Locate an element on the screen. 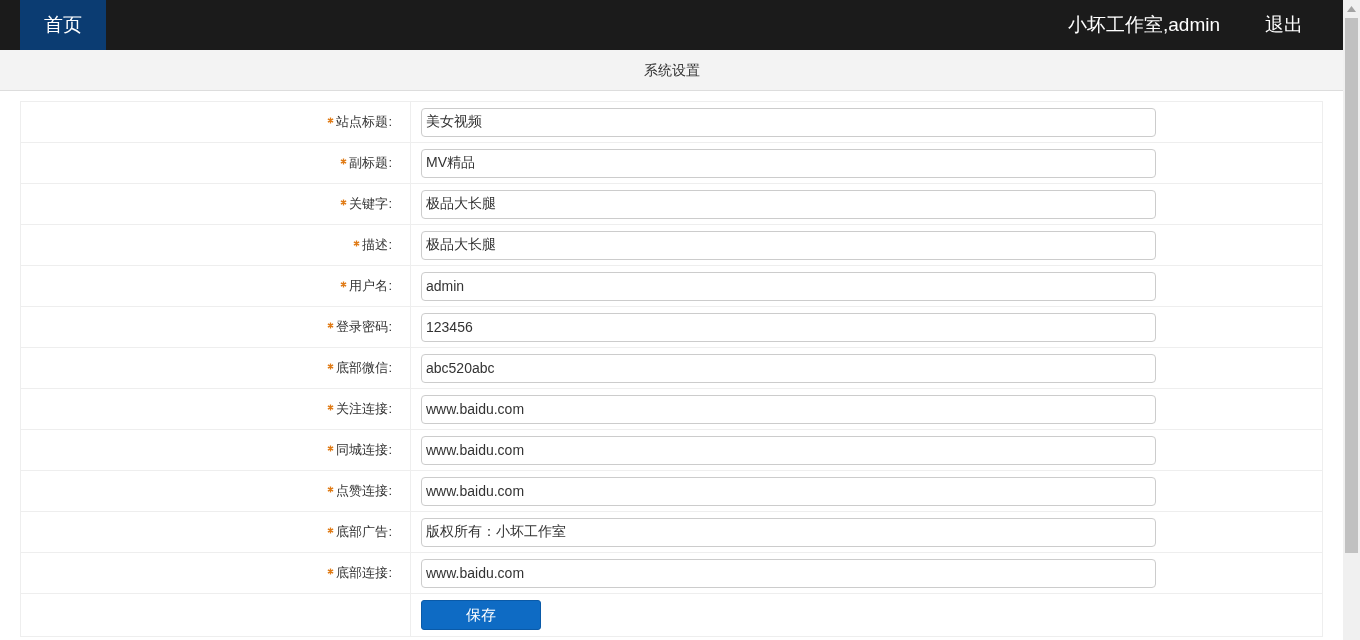  field-label: 描述: is located at coordinates (377, 245).